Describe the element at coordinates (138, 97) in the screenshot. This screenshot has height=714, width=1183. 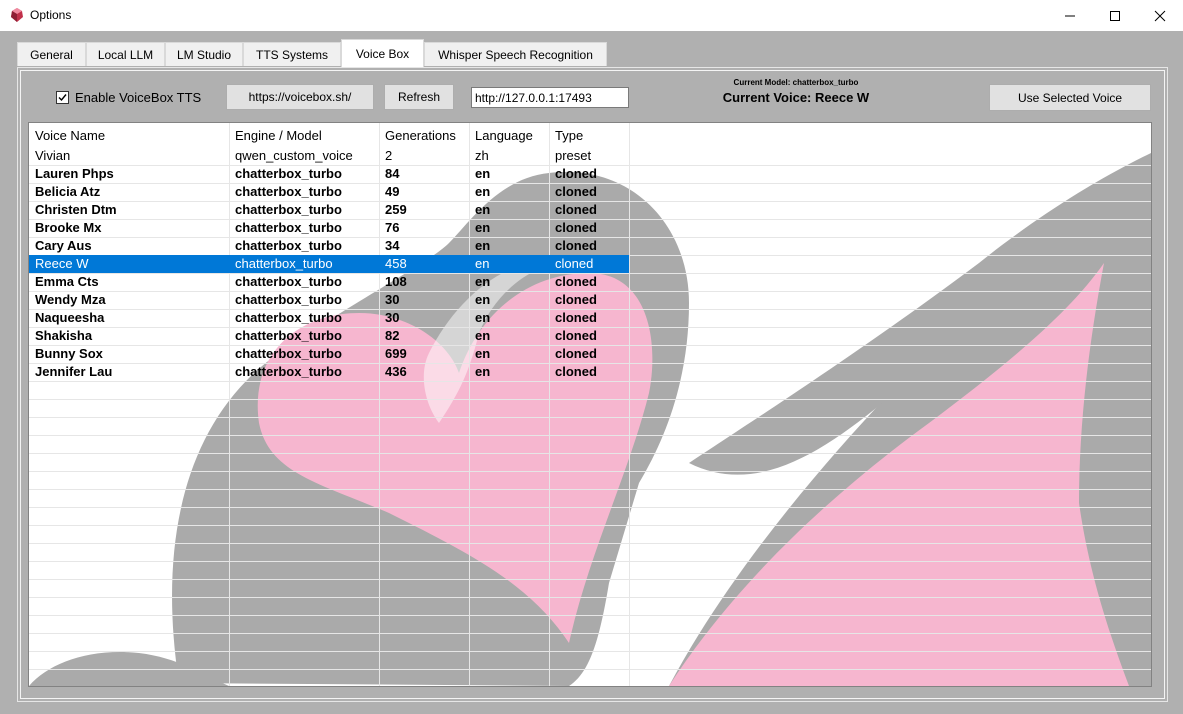
I see `enable-voicebox-label: Enable VoiceBox TTS` at that location.